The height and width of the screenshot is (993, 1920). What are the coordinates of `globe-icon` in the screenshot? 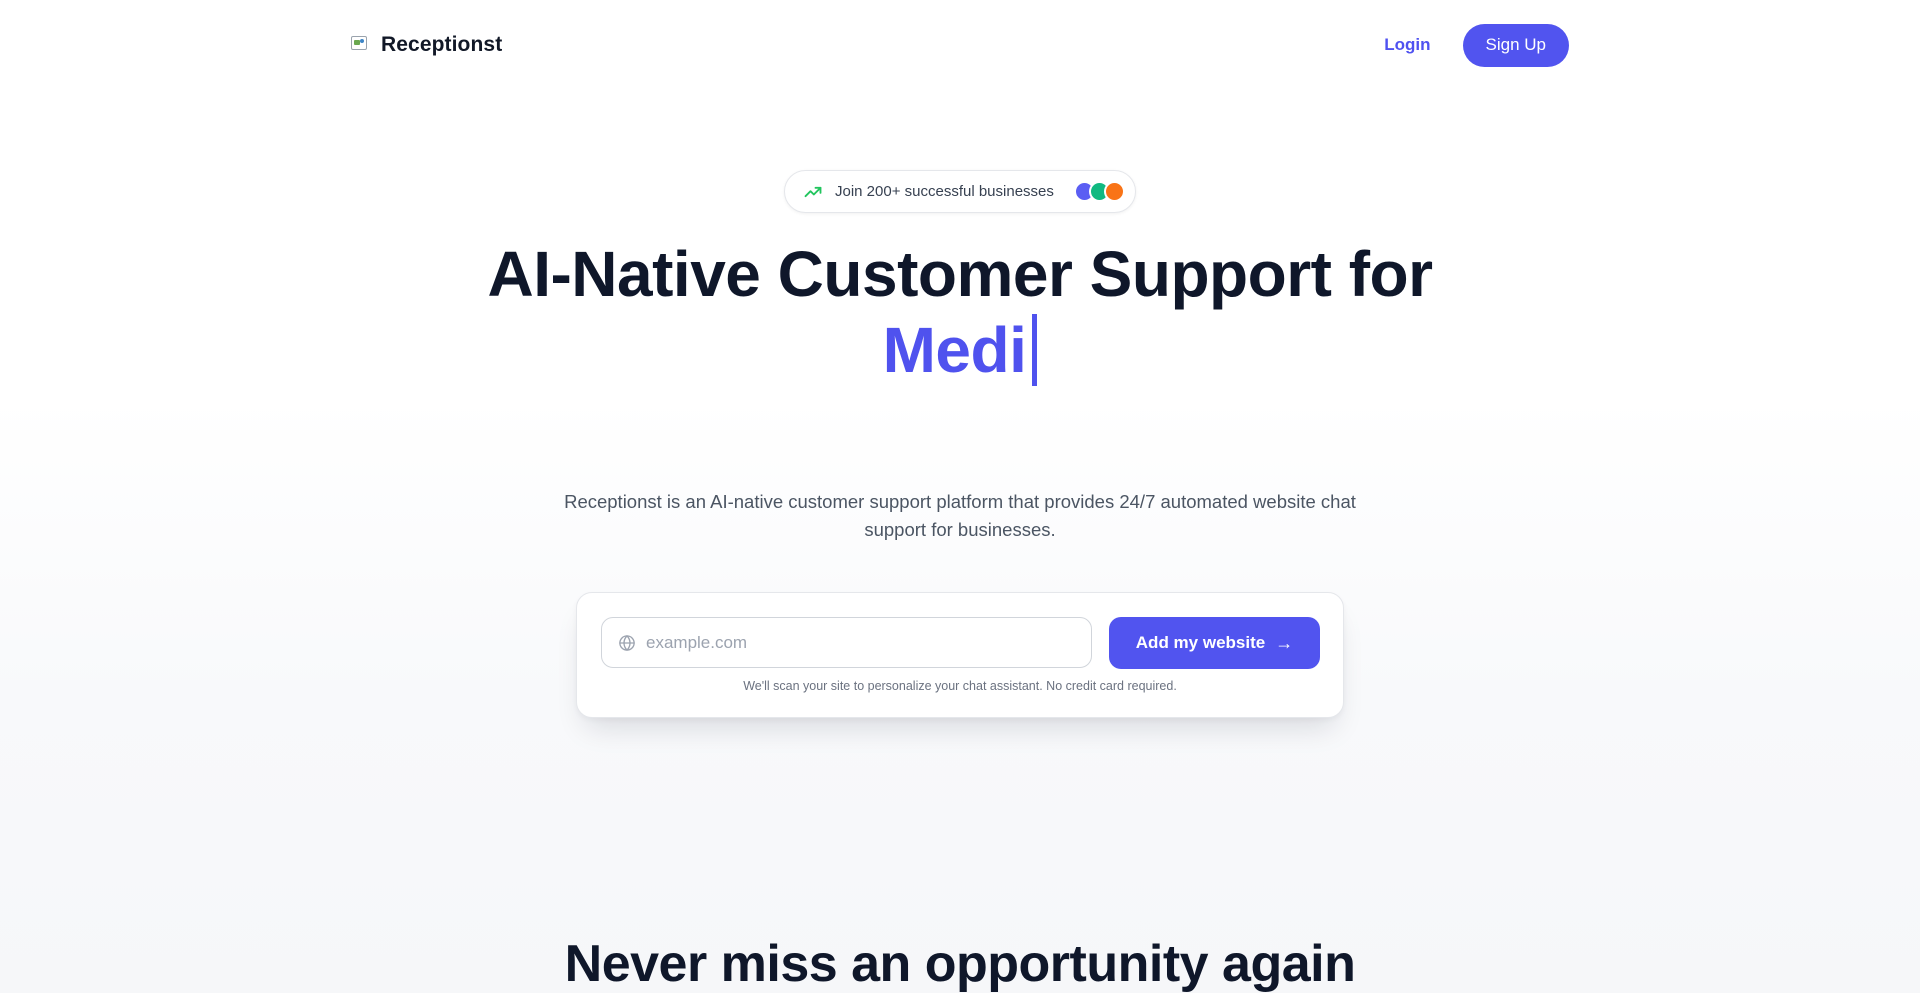 It's located at (627, 643).